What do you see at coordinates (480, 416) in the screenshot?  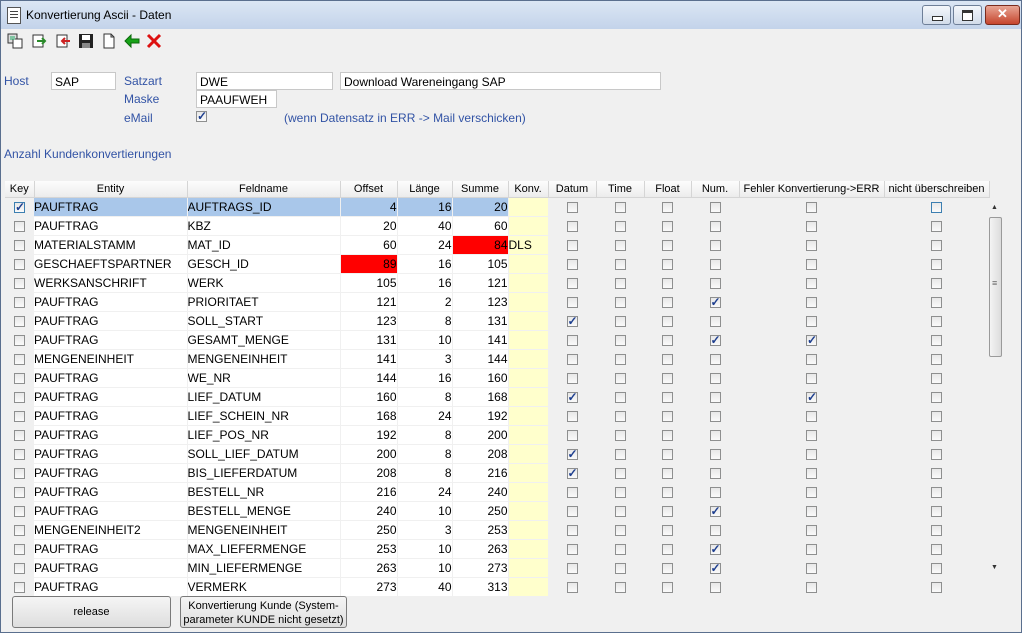 I see `summe-cell: 192` at bounding box center [480, 416].